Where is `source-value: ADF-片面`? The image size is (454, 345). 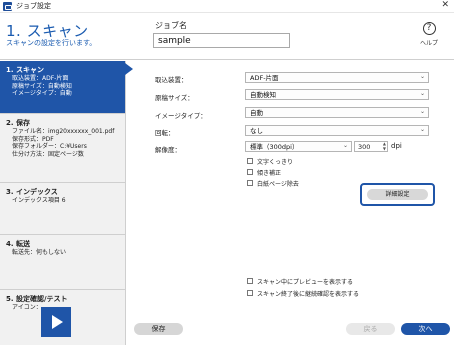 source-value: ADF-片面 is located at coordinates (264, 78).